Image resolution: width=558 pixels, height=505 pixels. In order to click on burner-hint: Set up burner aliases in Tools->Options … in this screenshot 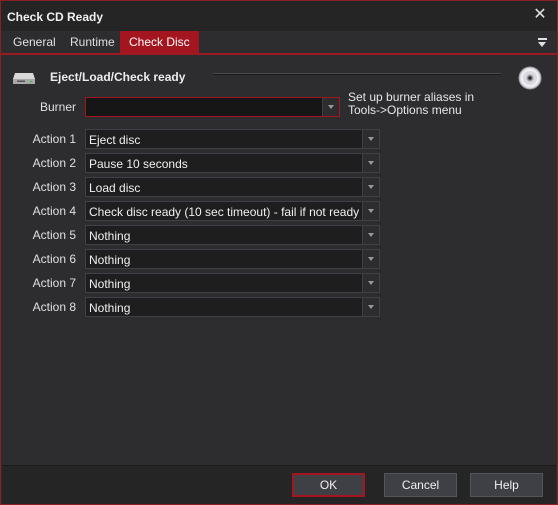, I will do `click(411, 103)`.